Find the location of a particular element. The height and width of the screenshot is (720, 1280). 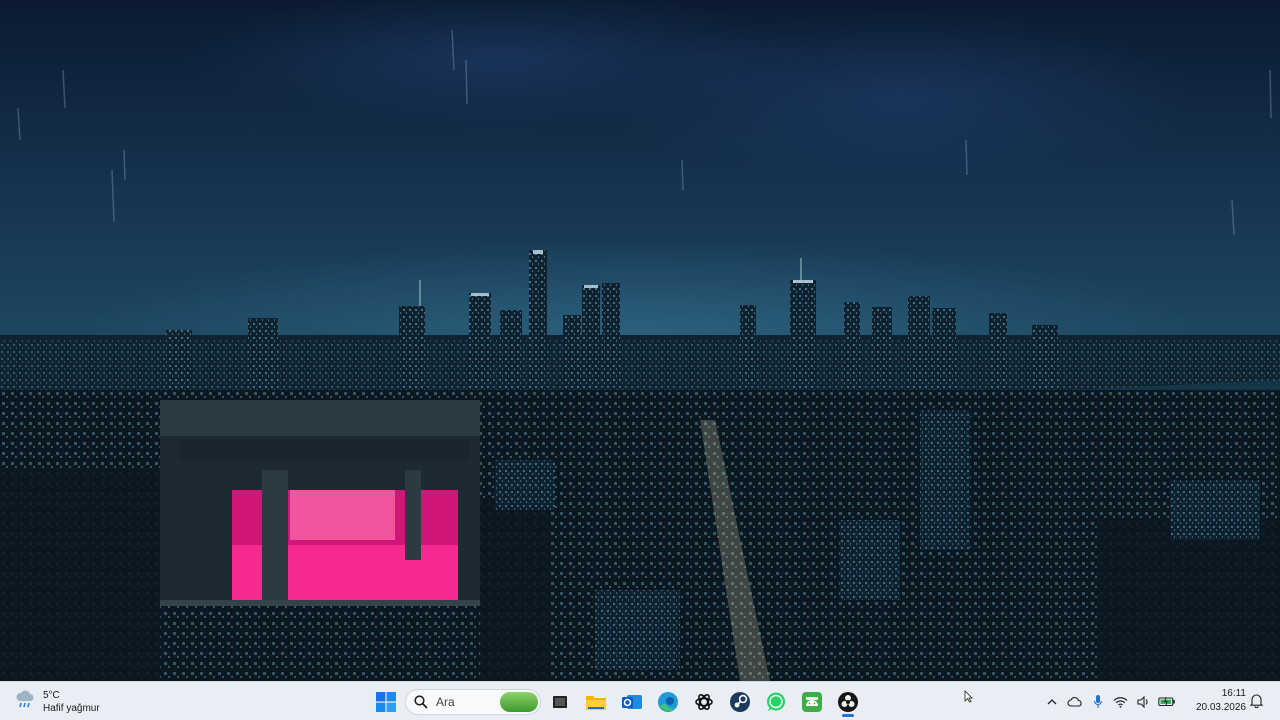

taskbar-center: Ara is located at coordinates (617, 701).